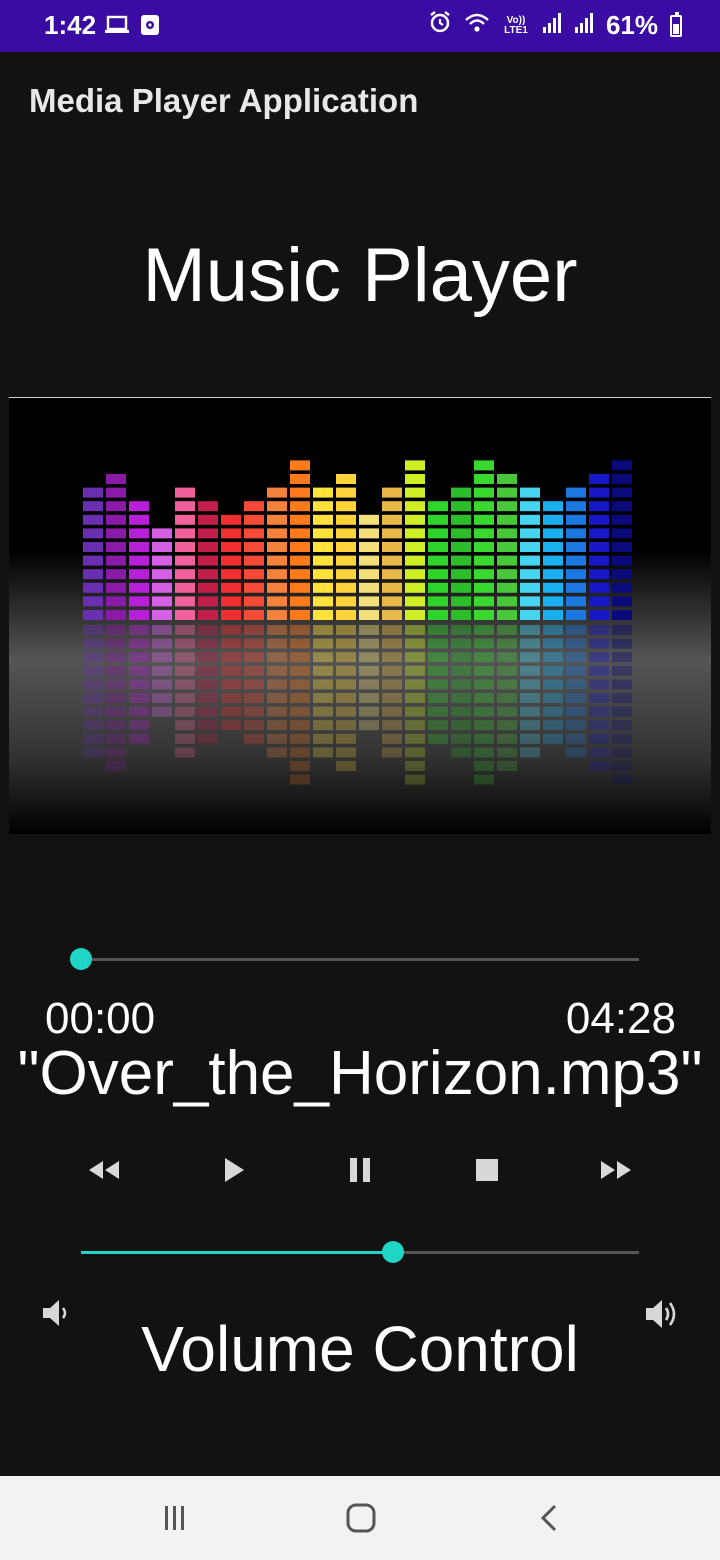 The image size is (720, 1560). What do you see at coordinates (150, 27) in the screenshot?
I see `screen-record-icon` at bounding box center [150, 27].